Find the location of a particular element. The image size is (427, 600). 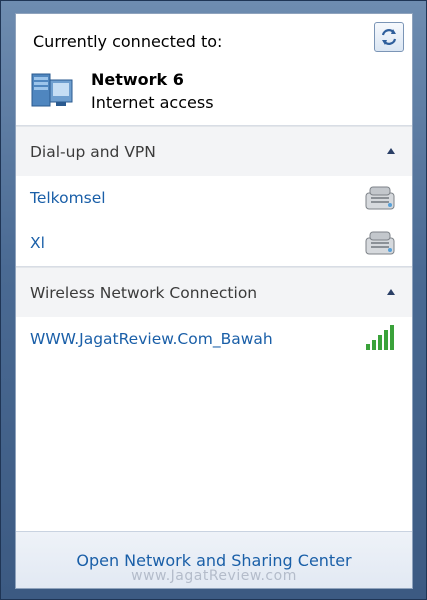

refresh-button is located at coordinates (389, 37).